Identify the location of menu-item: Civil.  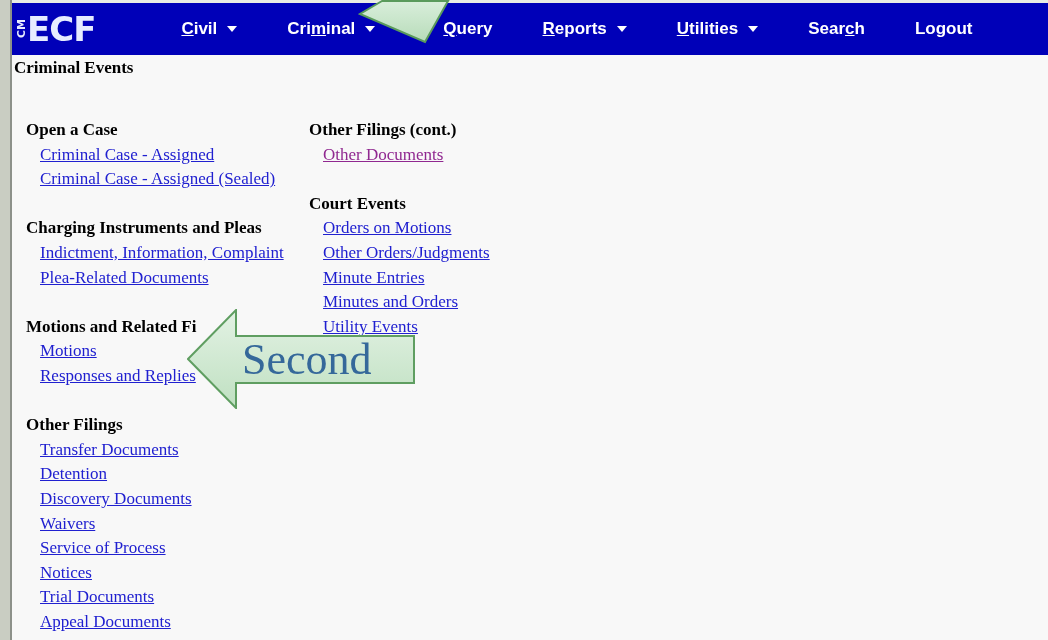
(209, 29).